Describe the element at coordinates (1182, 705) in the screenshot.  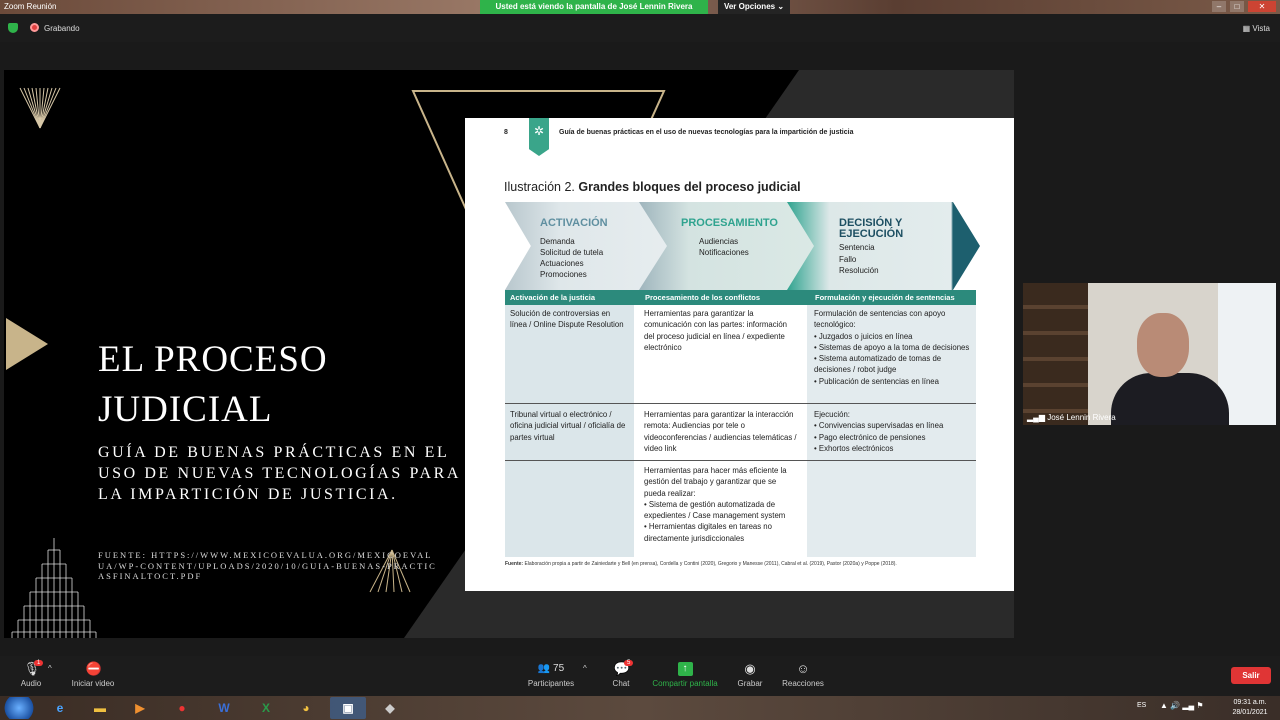
I see `tray-icons: ▲ 🔊 ▂▄ ⚑` at that location.